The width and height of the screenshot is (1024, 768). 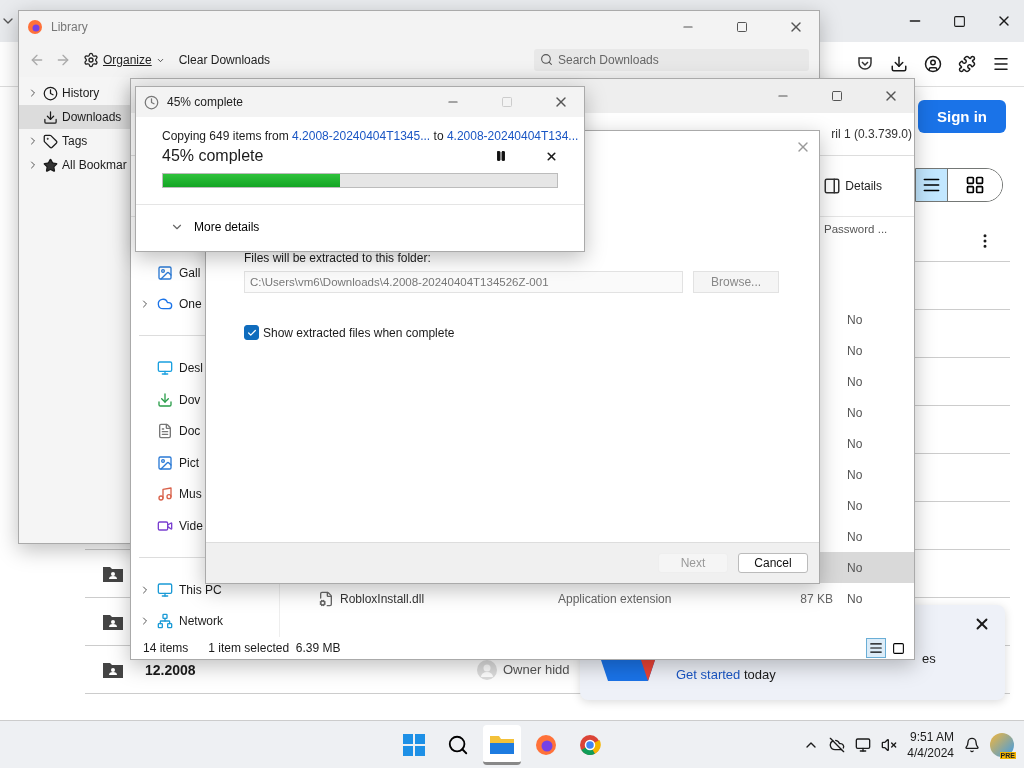 What do you see at coordinates (816, 598) in the screenshot?
I see `file-size: 87 KB` at bounding box center [816, 598].